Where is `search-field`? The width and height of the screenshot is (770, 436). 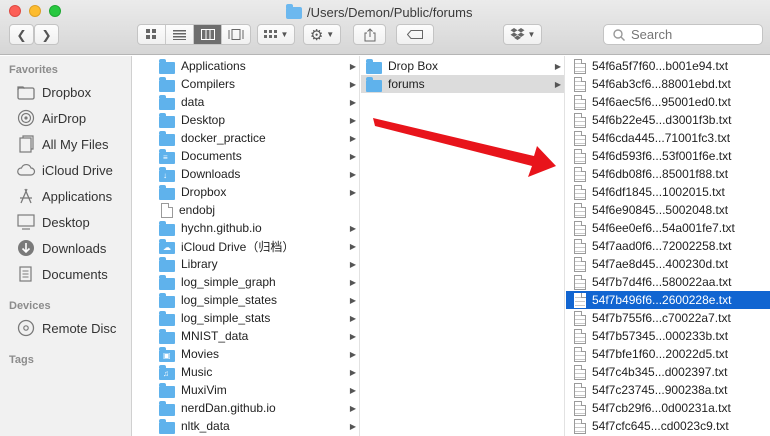
search-field is located at coordinates (683, 34).